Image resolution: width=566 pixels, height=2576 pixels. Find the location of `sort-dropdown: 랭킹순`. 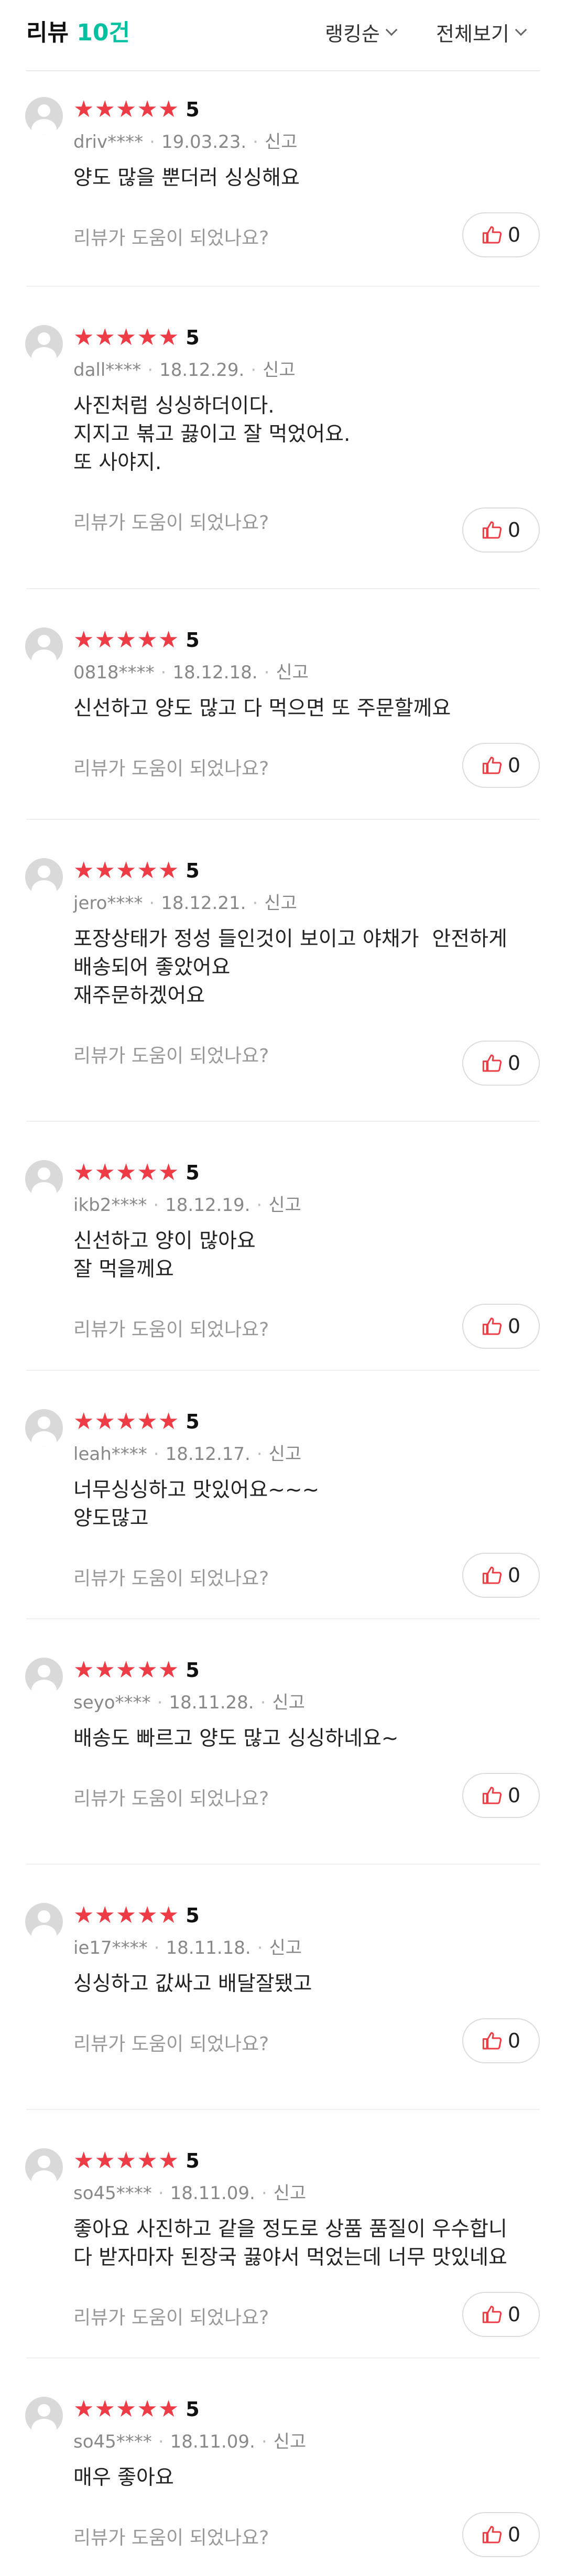

sort-dropdown: 랭킹순 is located at coordinates (361, 32).